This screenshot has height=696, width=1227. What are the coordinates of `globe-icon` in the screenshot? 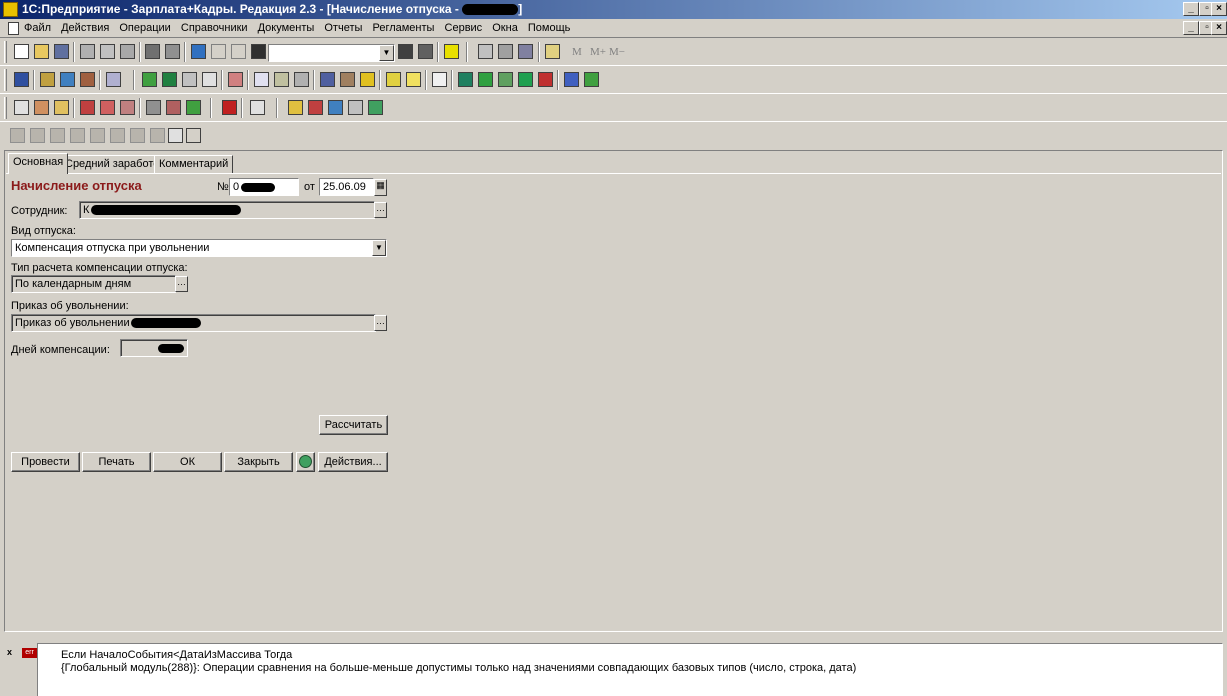 It's located at (335, 107).